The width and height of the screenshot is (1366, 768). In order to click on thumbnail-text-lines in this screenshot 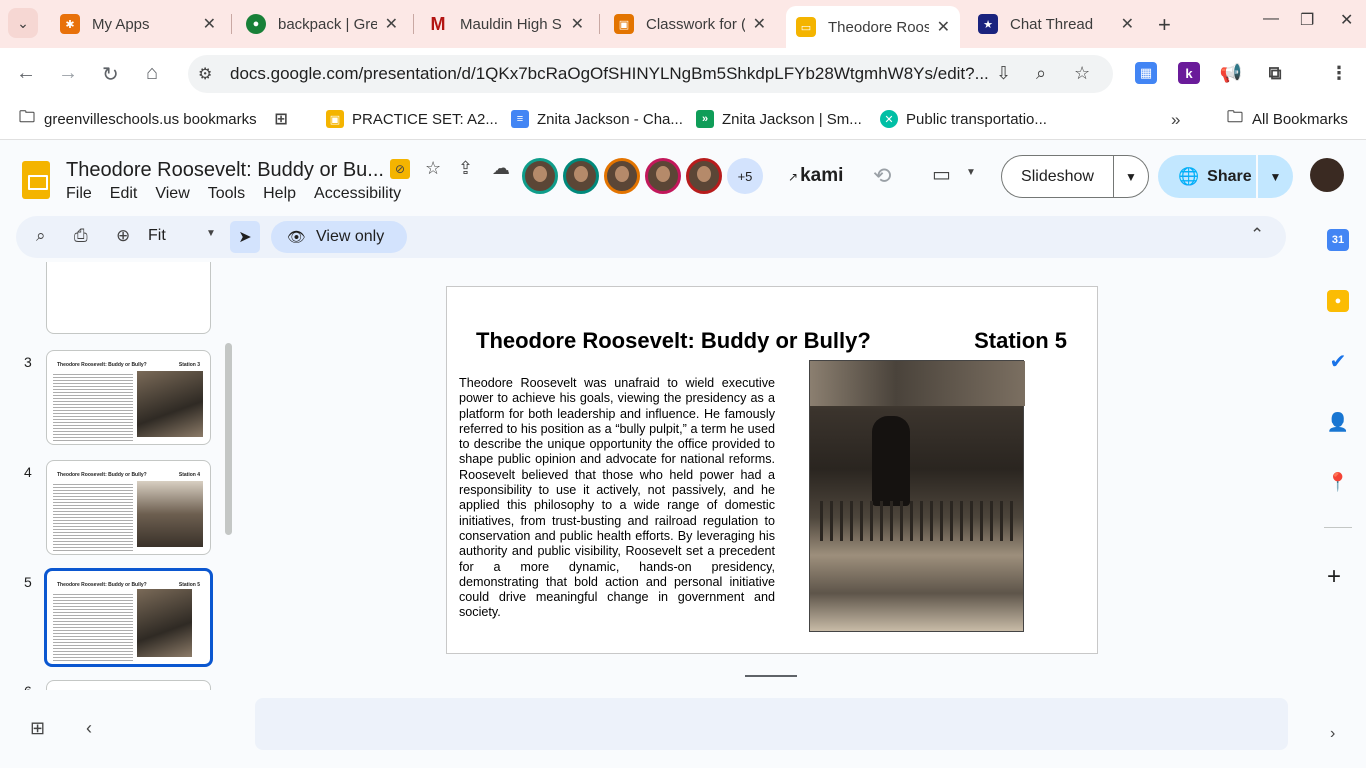, I will do `click(128, 277)`.